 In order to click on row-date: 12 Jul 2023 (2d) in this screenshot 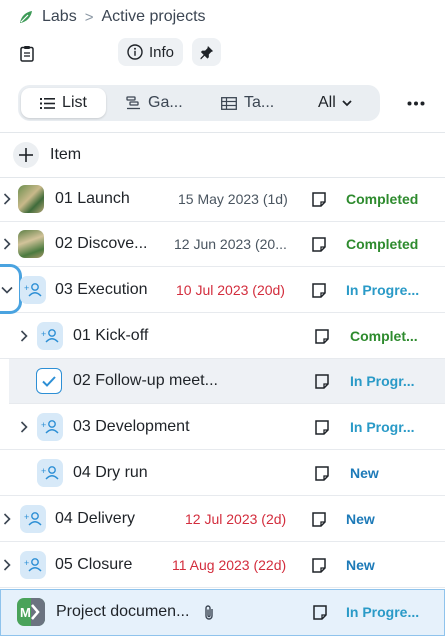, I will do `click(236, 519)`.